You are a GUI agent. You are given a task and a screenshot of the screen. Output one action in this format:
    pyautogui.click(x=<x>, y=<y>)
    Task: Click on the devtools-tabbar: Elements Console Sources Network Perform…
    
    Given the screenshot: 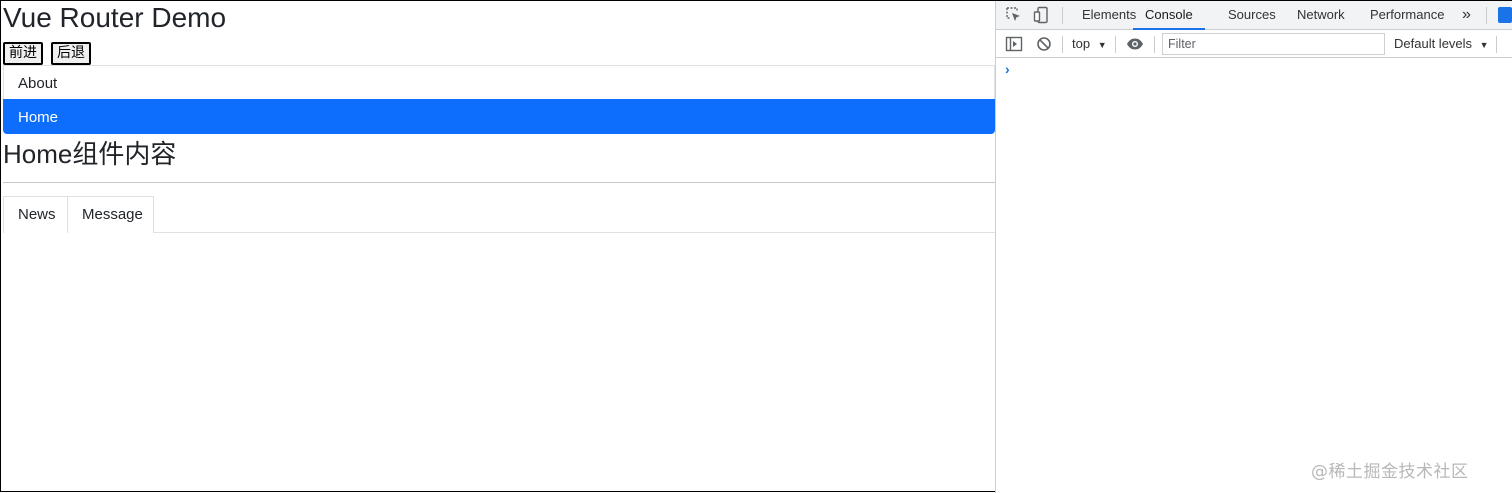 What is the action you would take?
    pyautogui.click(x=1254, y=15)
    